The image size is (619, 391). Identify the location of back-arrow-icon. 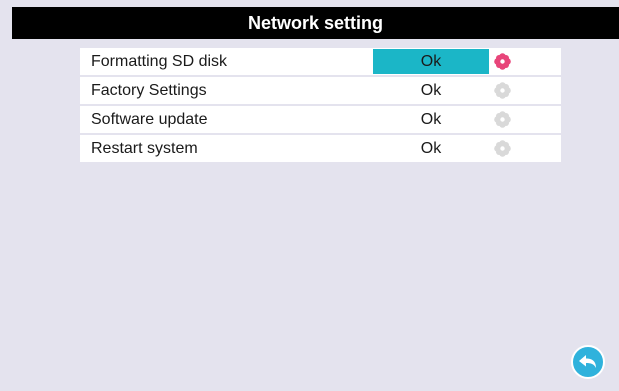
(587, 361).